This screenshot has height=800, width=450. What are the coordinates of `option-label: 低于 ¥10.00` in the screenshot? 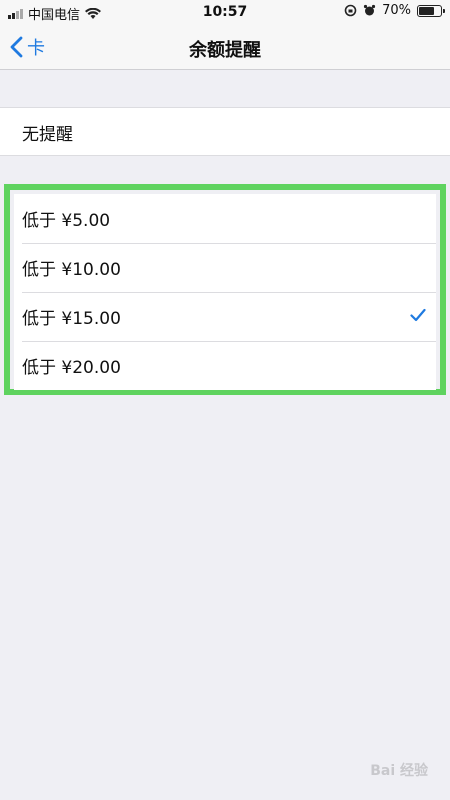 It's located at (71, 270).